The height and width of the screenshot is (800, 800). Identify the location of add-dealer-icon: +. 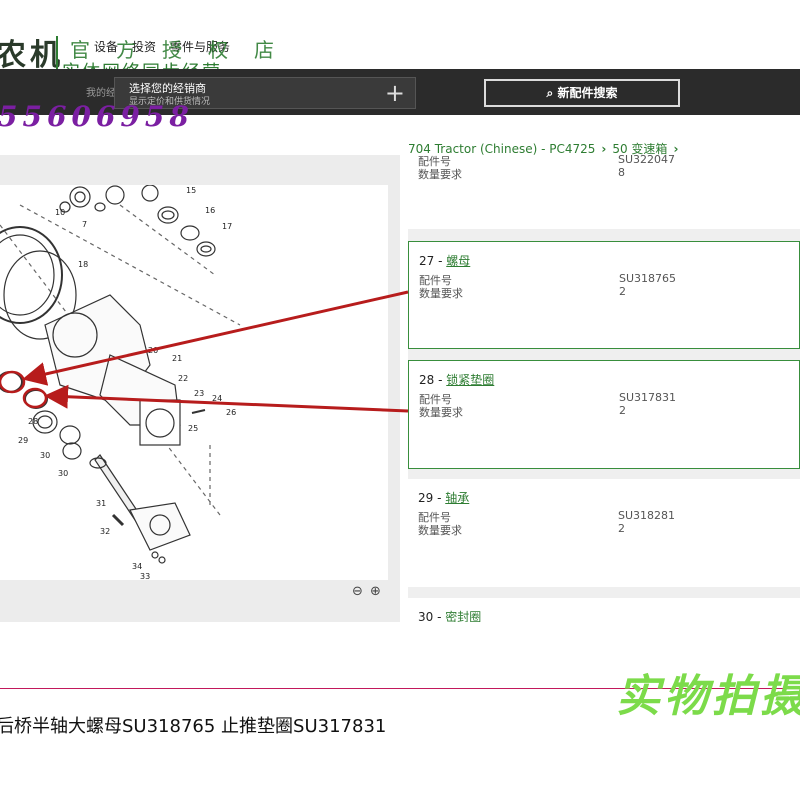
(395, 93).